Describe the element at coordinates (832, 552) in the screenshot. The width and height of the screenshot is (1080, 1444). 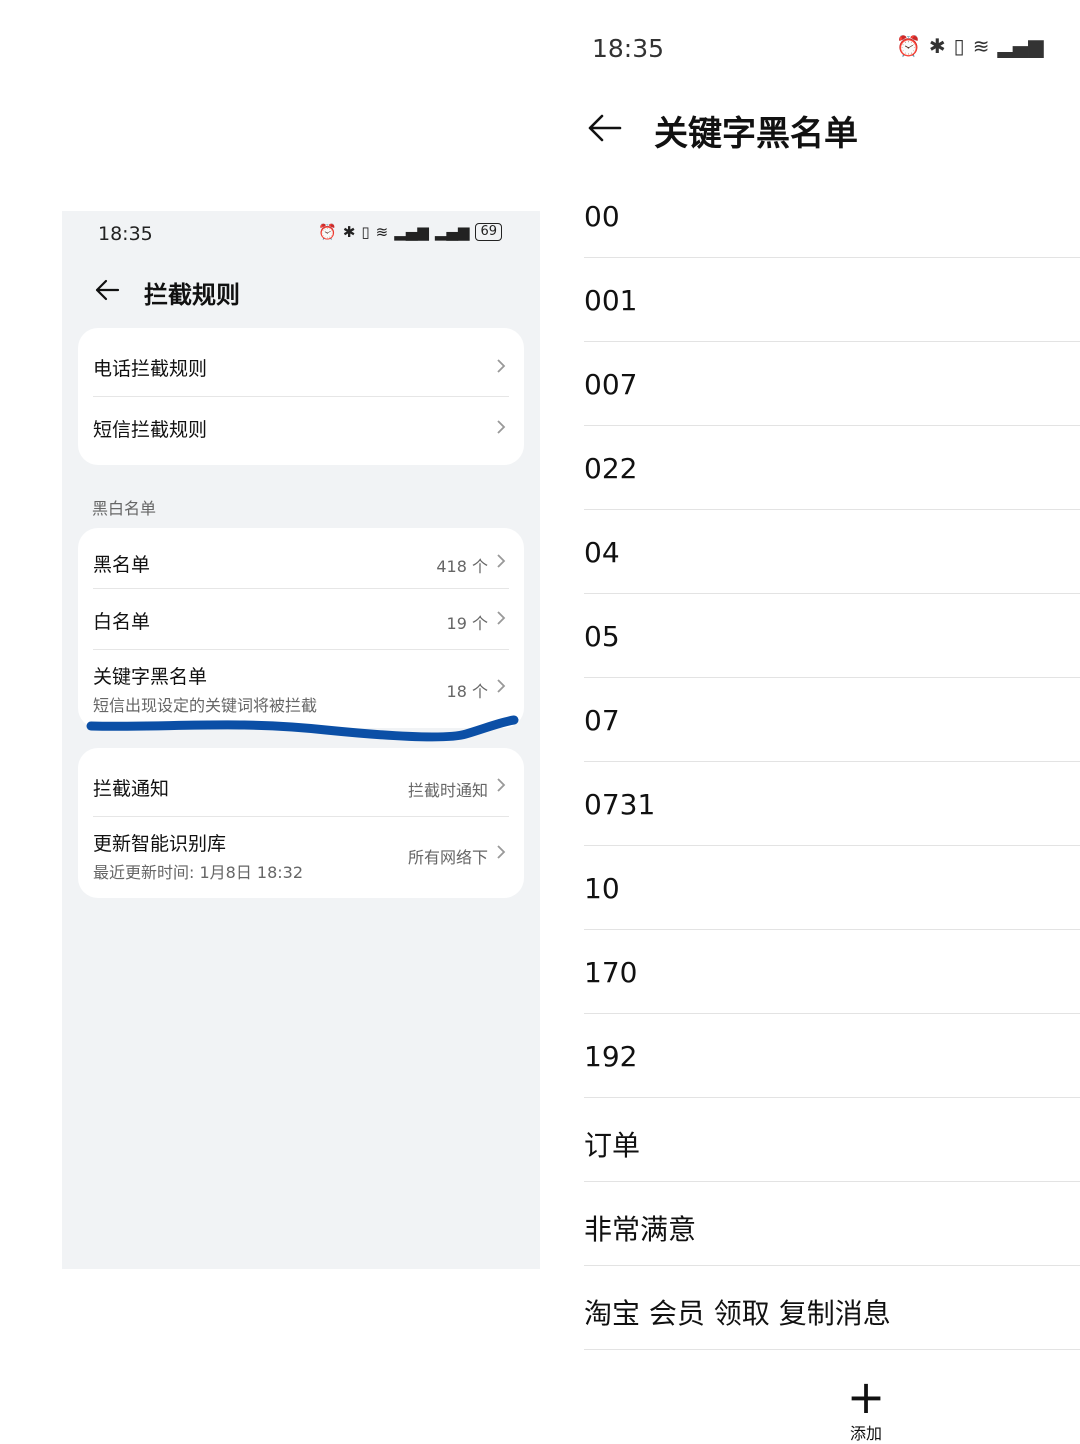
I see `list-item: 04` at that location.